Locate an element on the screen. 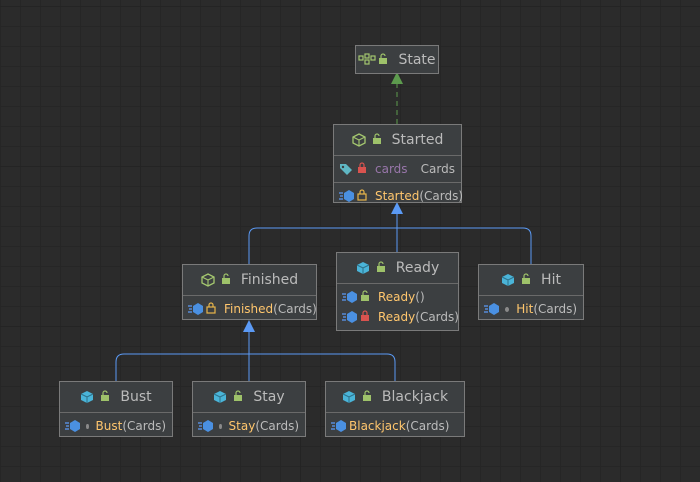 This screenshot has width=700, height=482. methods-section: Bust (Cards) is located at coordinates (116, 425).